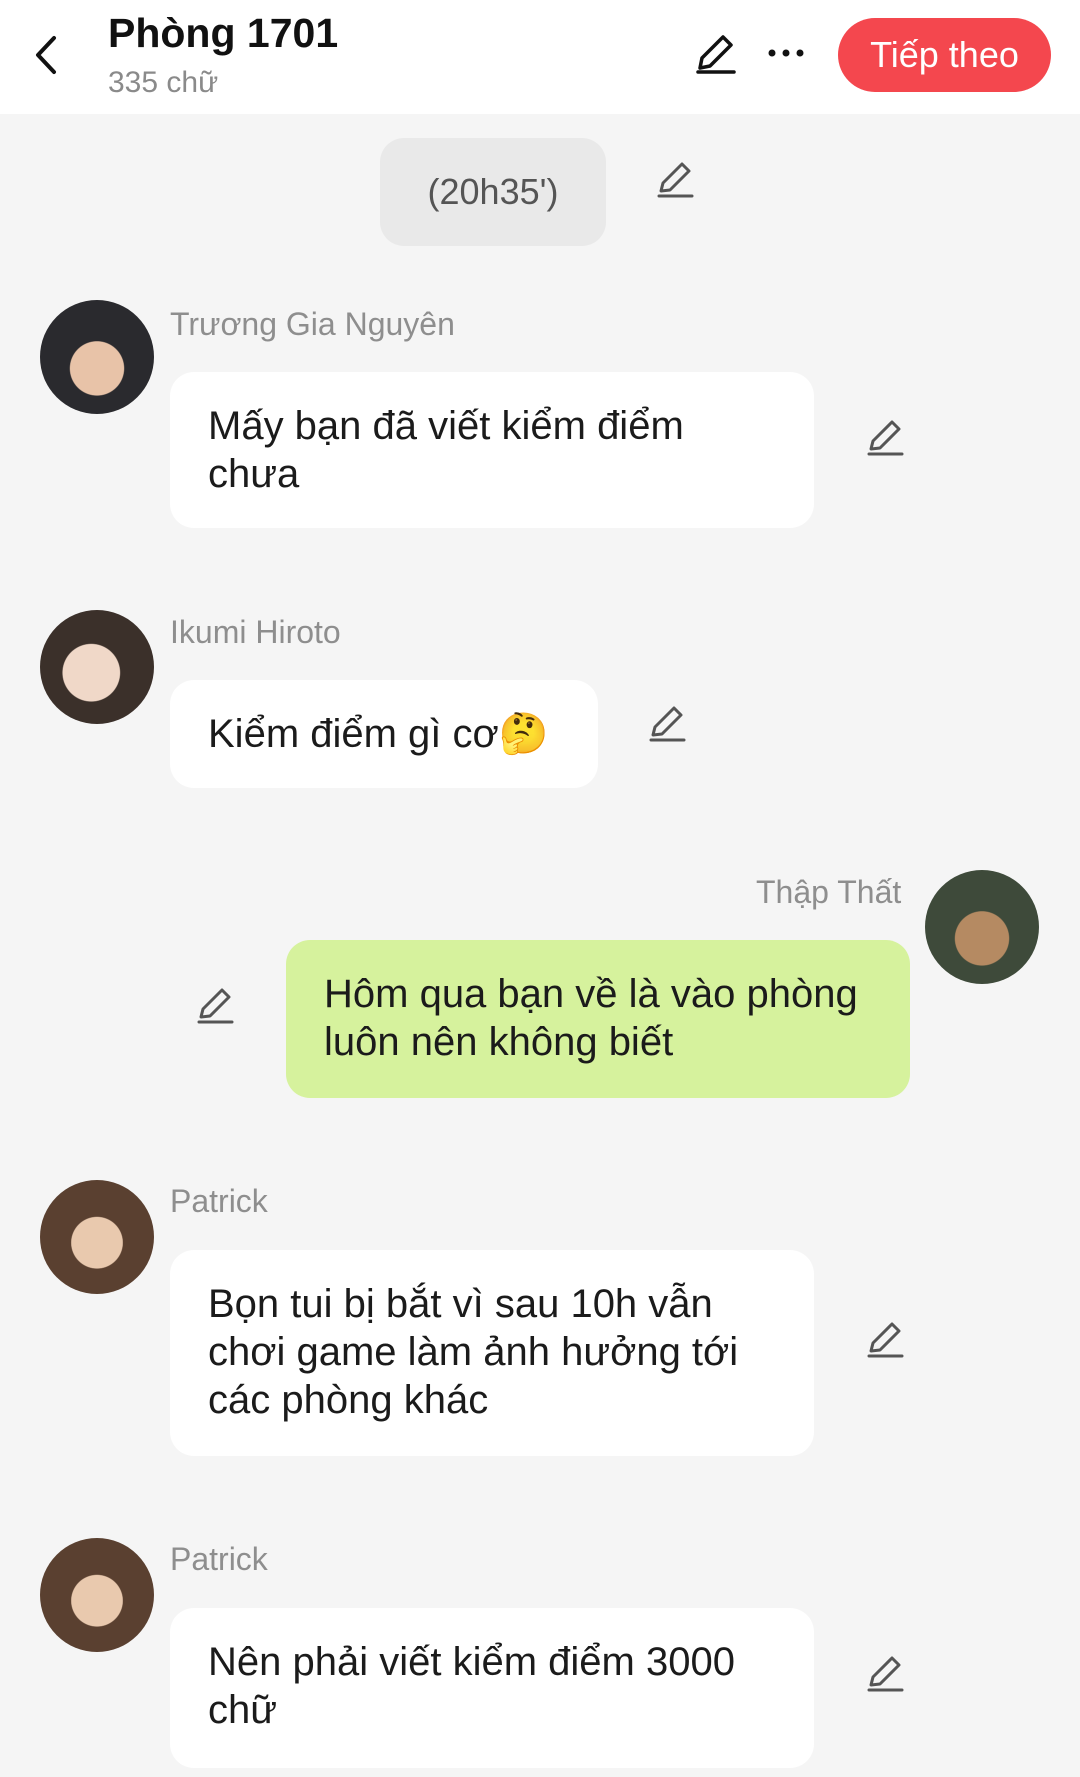 Image resolution: width=1080 pixels, height=1777 pixels. I want to click on timestamp-pill: (20h35'), so click(493, 192).